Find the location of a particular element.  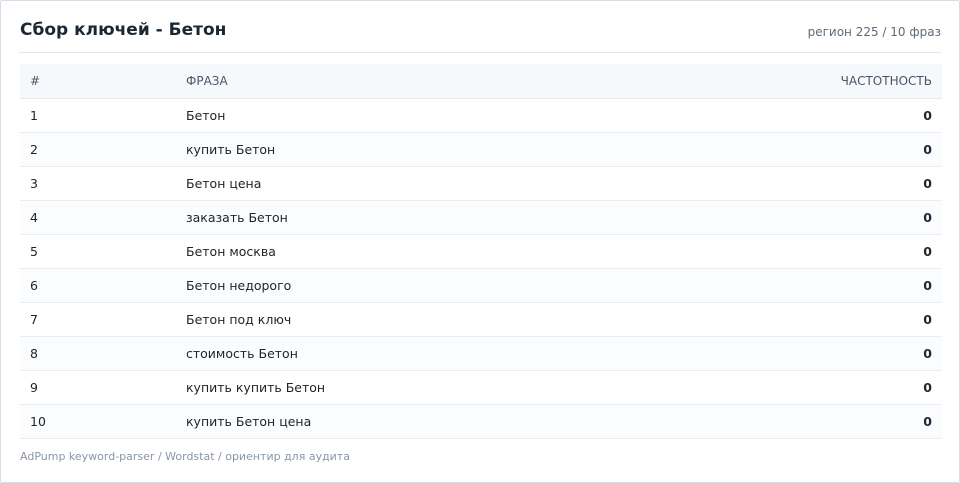

table-row: 7 Бетон под ключ 0 is located at coordinates (481, 319).